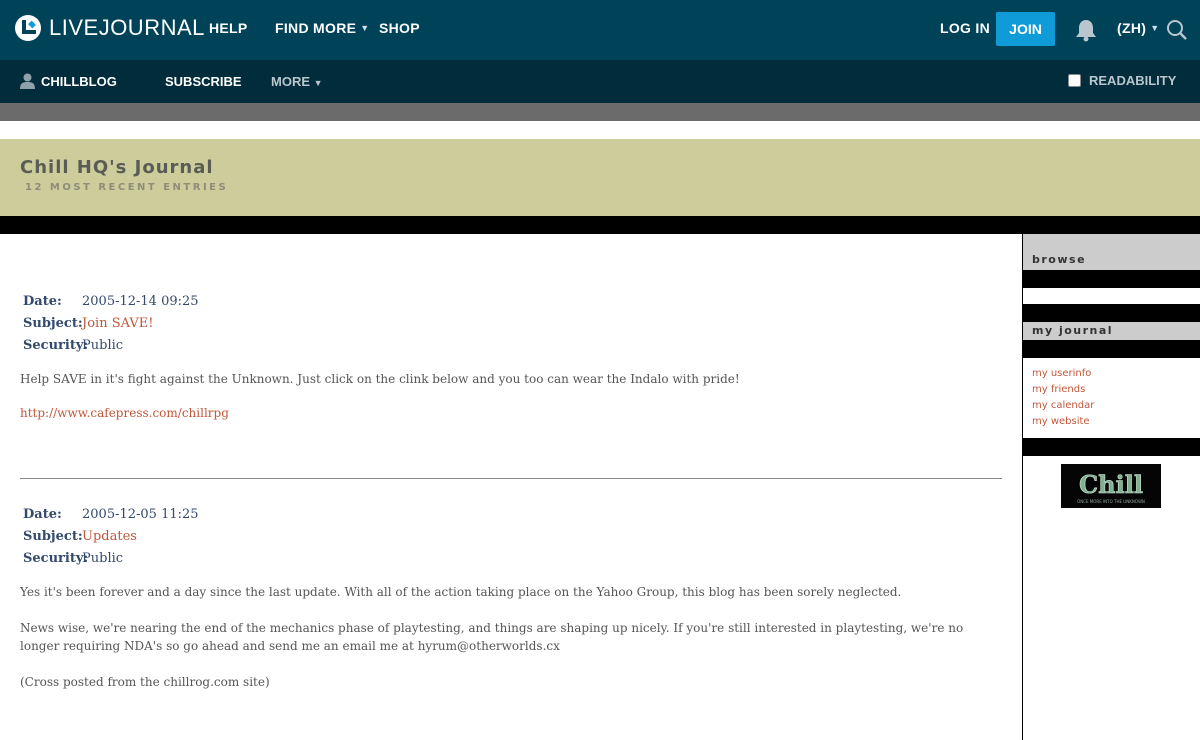 The width and height of the screenshot is (1200, 740). I want to click on sidebar-link-friends: my friends, so click(1058, 389).